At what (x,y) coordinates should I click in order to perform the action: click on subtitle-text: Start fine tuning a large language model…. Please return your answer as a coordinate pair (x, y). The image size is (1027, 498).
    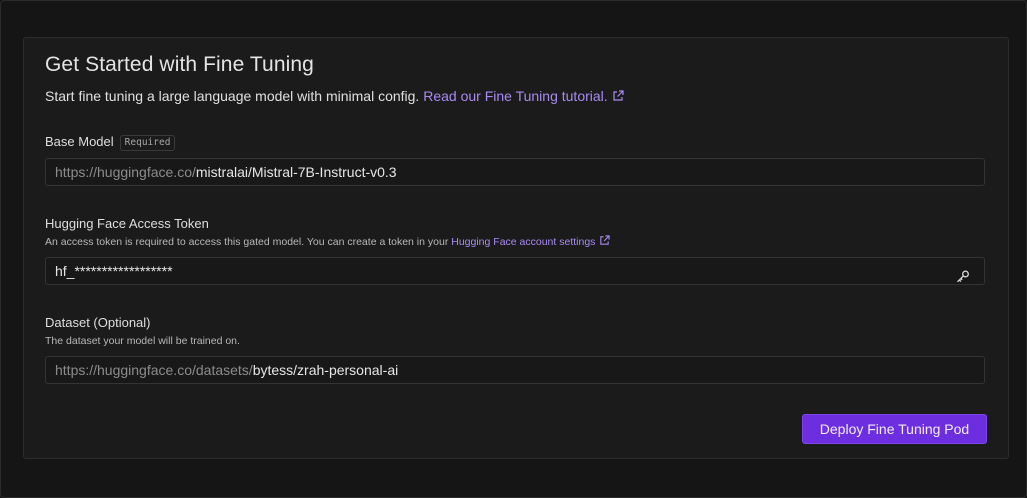
    Looking at the image, I should click on (232, 96).